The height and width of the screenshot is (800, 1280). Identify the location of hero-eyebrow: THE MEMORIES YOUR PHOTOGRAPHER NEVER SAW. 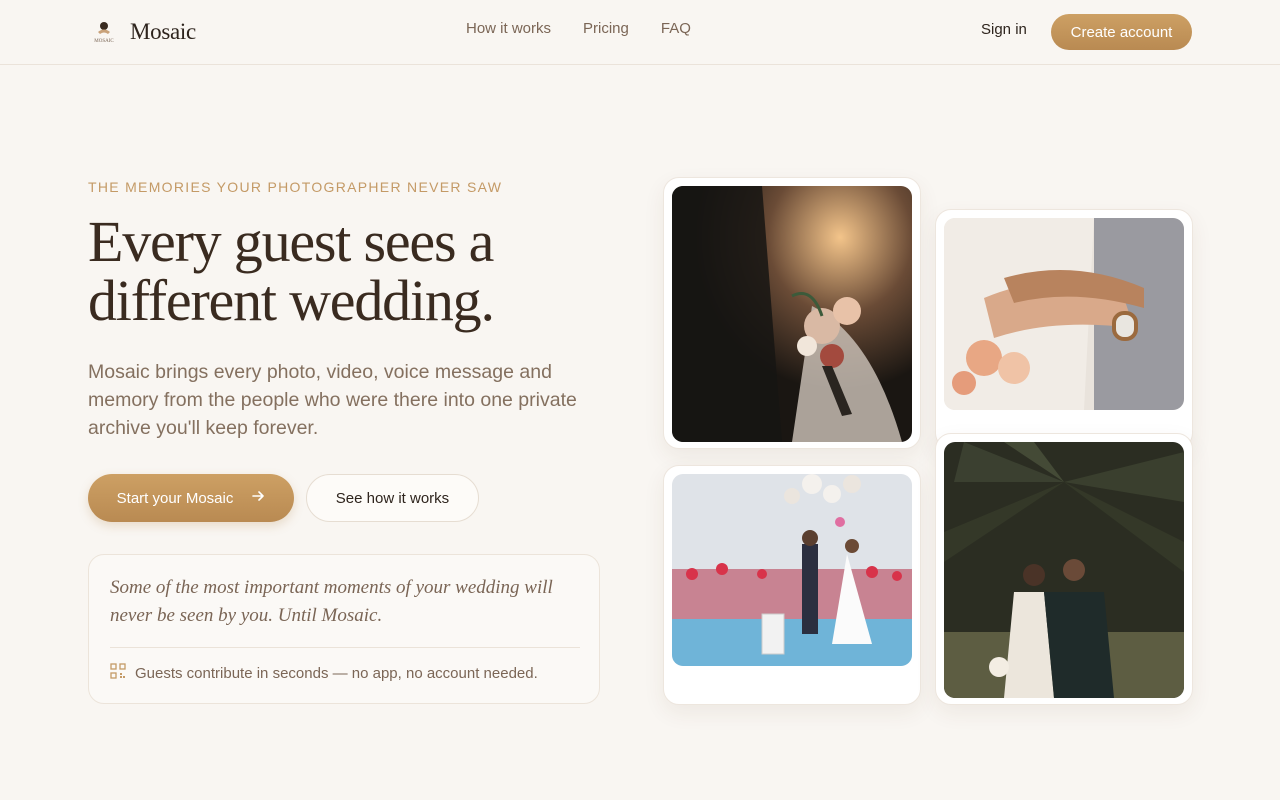
(295, 187).